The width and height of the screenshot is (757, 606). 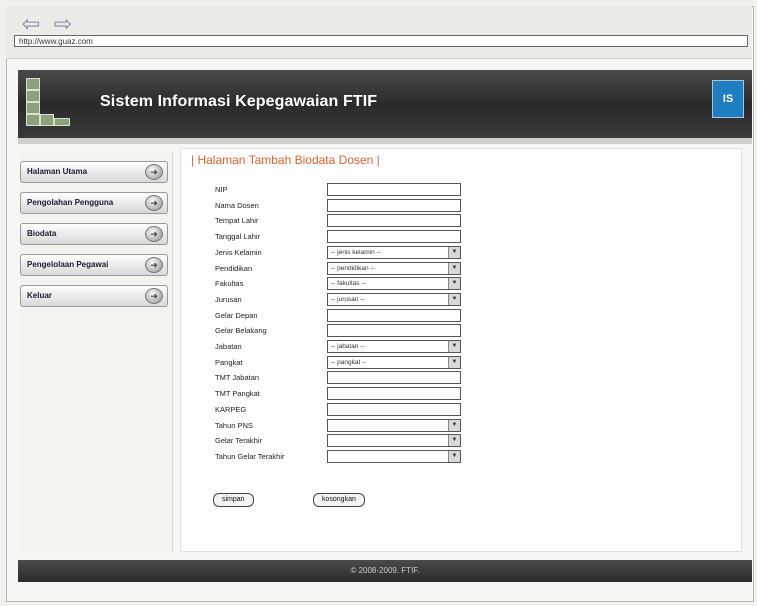 What do you see at coordinates (241, 331) in the screenshot?
I see `form-label: Gelar Belakang` at bounding box center [241, 331].